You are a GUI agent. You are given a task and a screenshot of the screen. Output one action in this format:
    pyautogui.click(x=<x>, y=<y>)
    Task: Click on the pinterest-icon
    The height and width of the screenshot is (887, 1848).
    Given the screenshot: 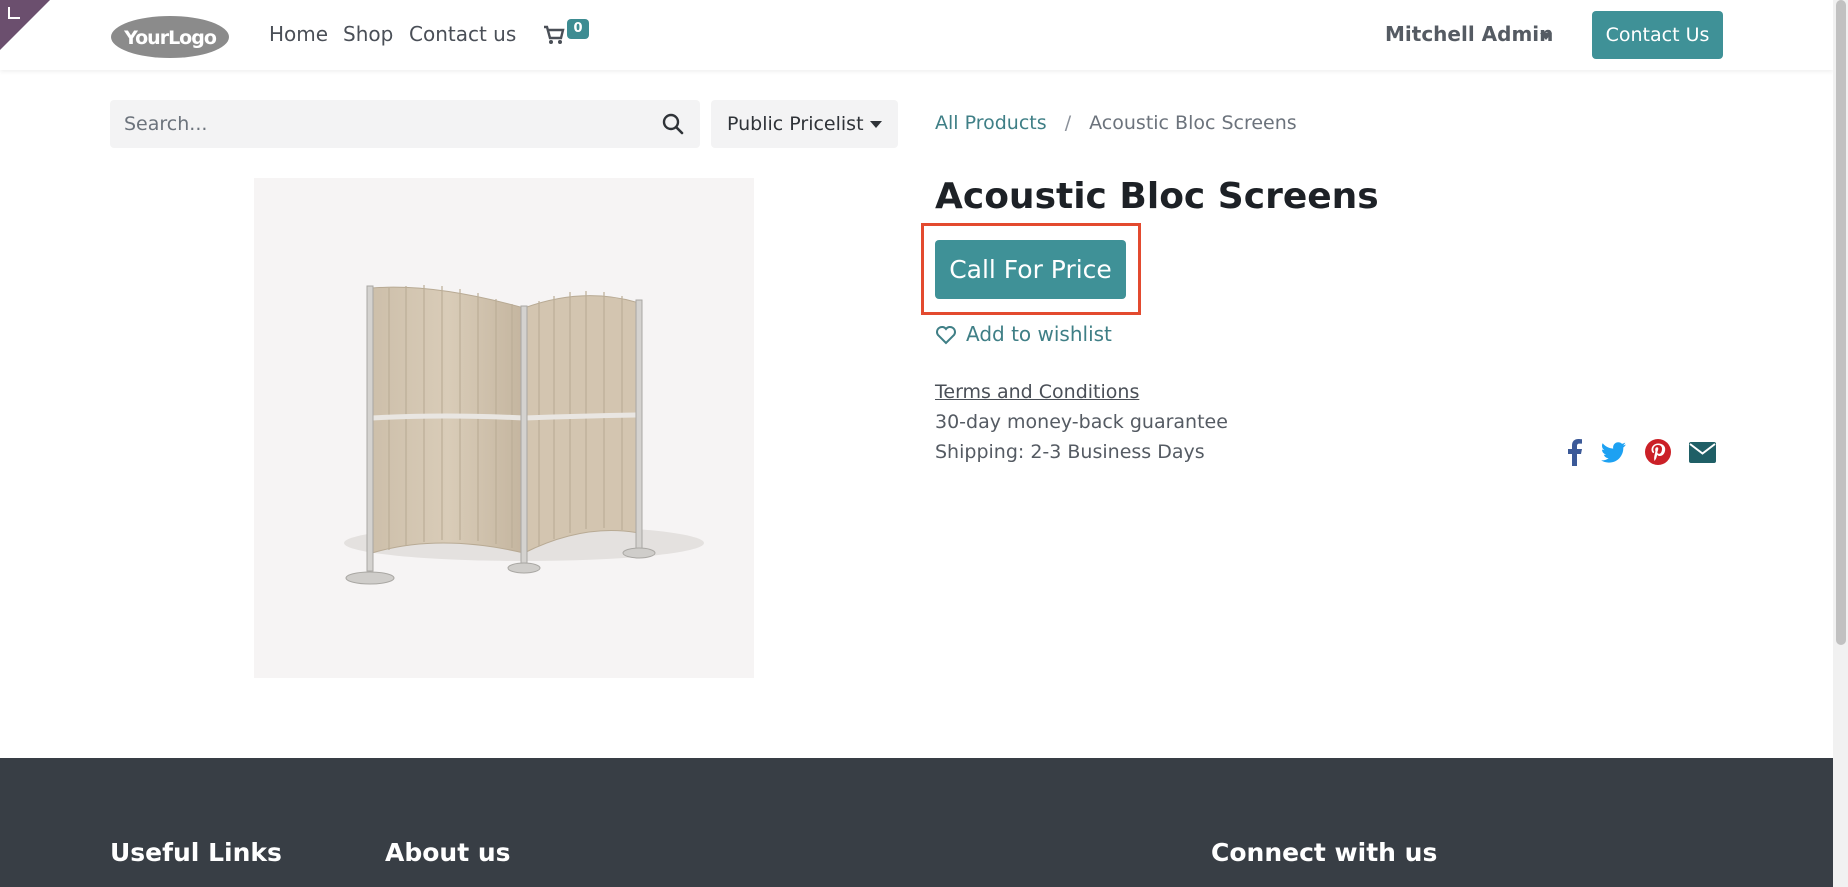 What is the action you would take?
    pyautogui.click(x=1658, y=452)
    